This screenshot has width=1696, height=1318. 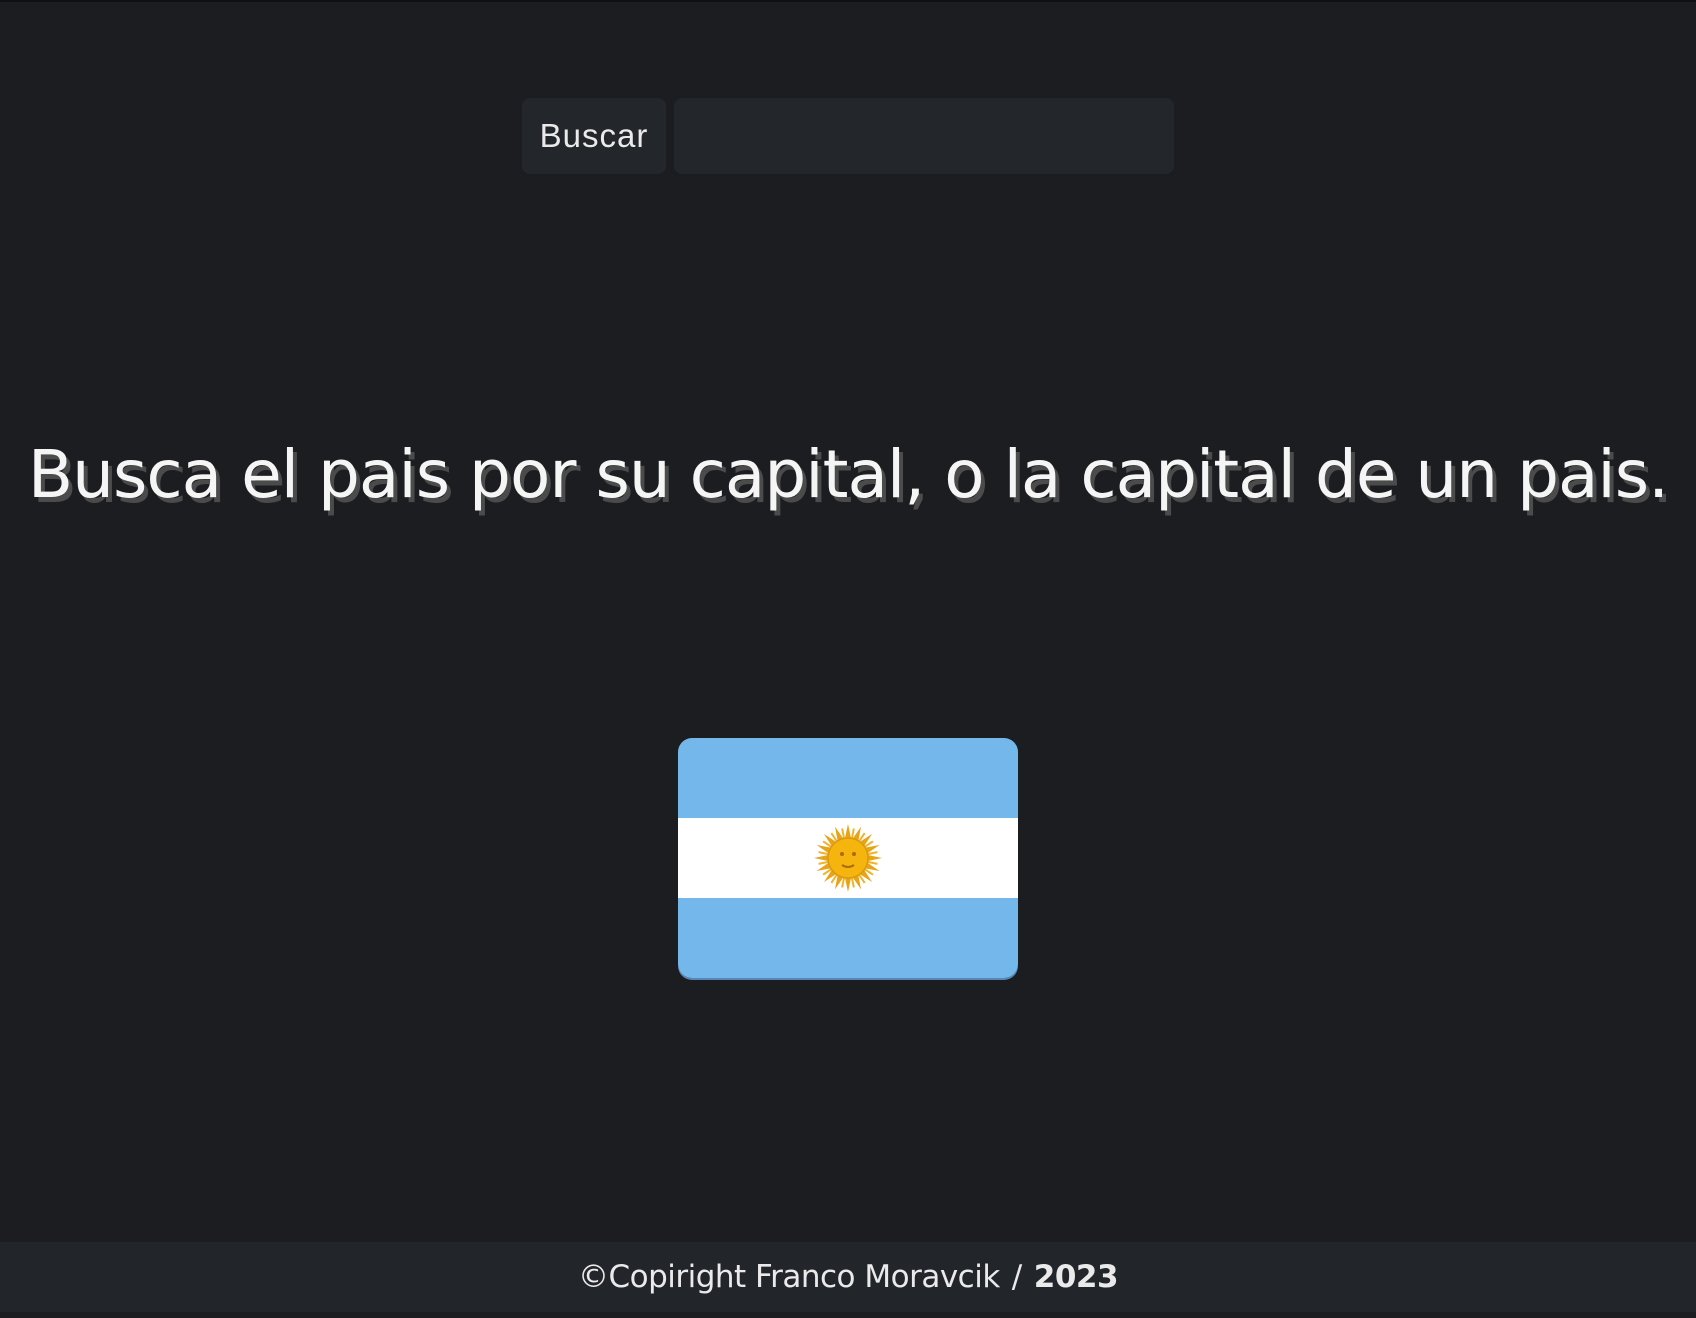 I want to click on search-bar: Buscar, so click(x=848, y=136).